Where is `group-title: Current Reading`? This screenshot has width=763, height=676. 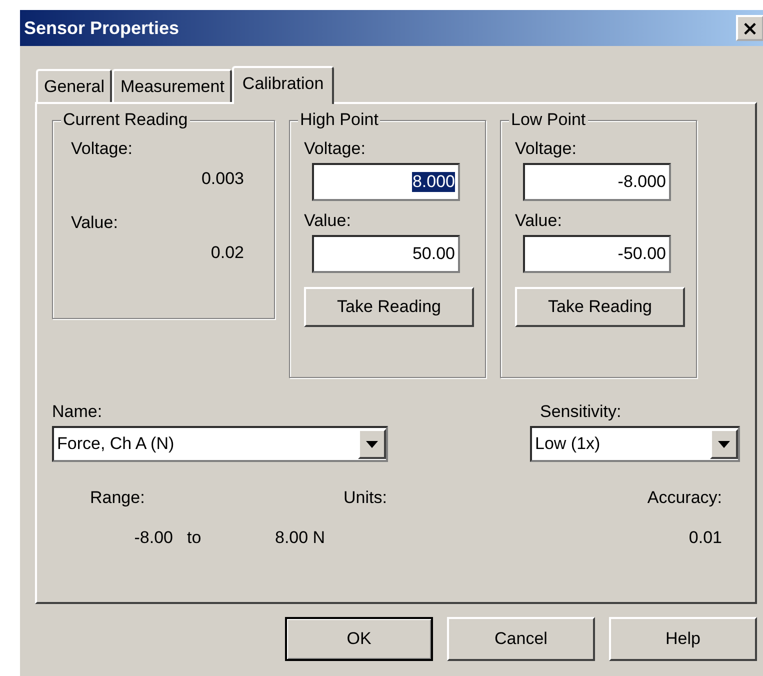
group-title: Current Reading is located at coordinates (125, 120).